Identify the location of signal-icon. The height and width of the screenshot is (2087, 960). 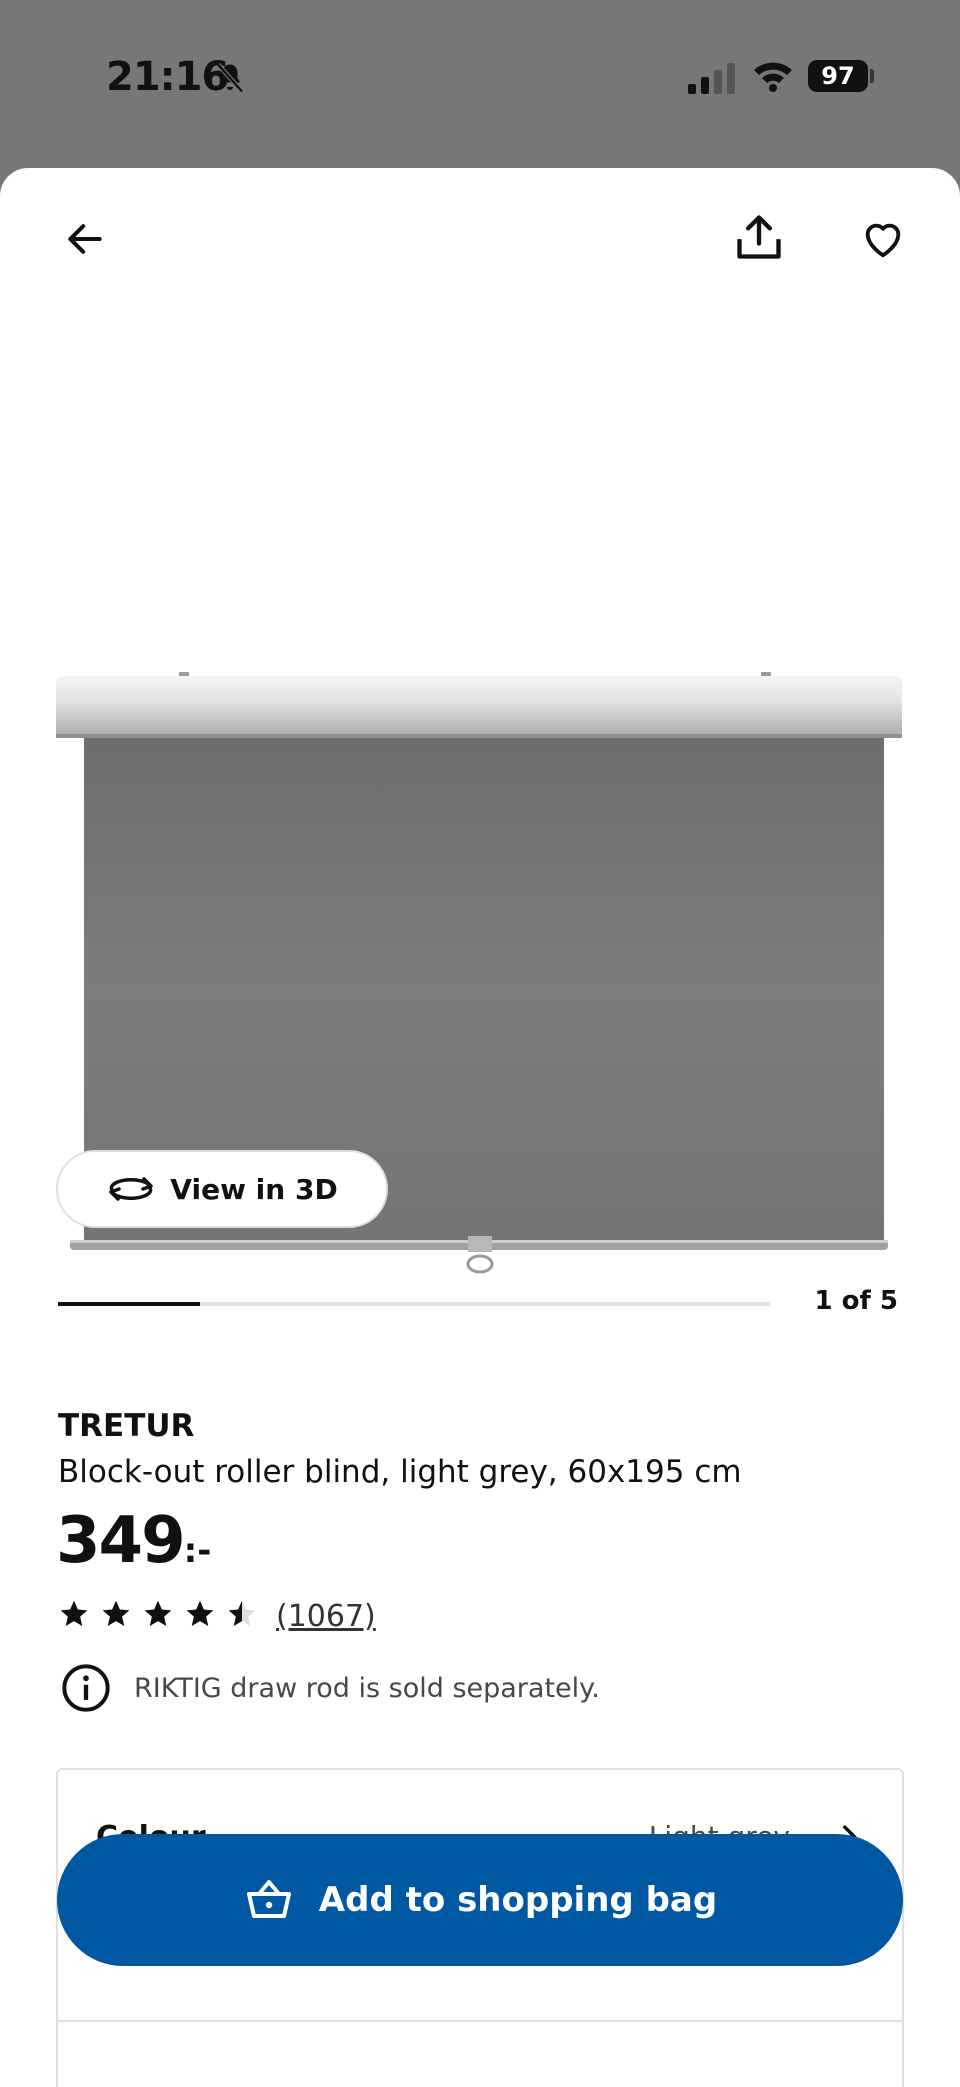
(712, 80).